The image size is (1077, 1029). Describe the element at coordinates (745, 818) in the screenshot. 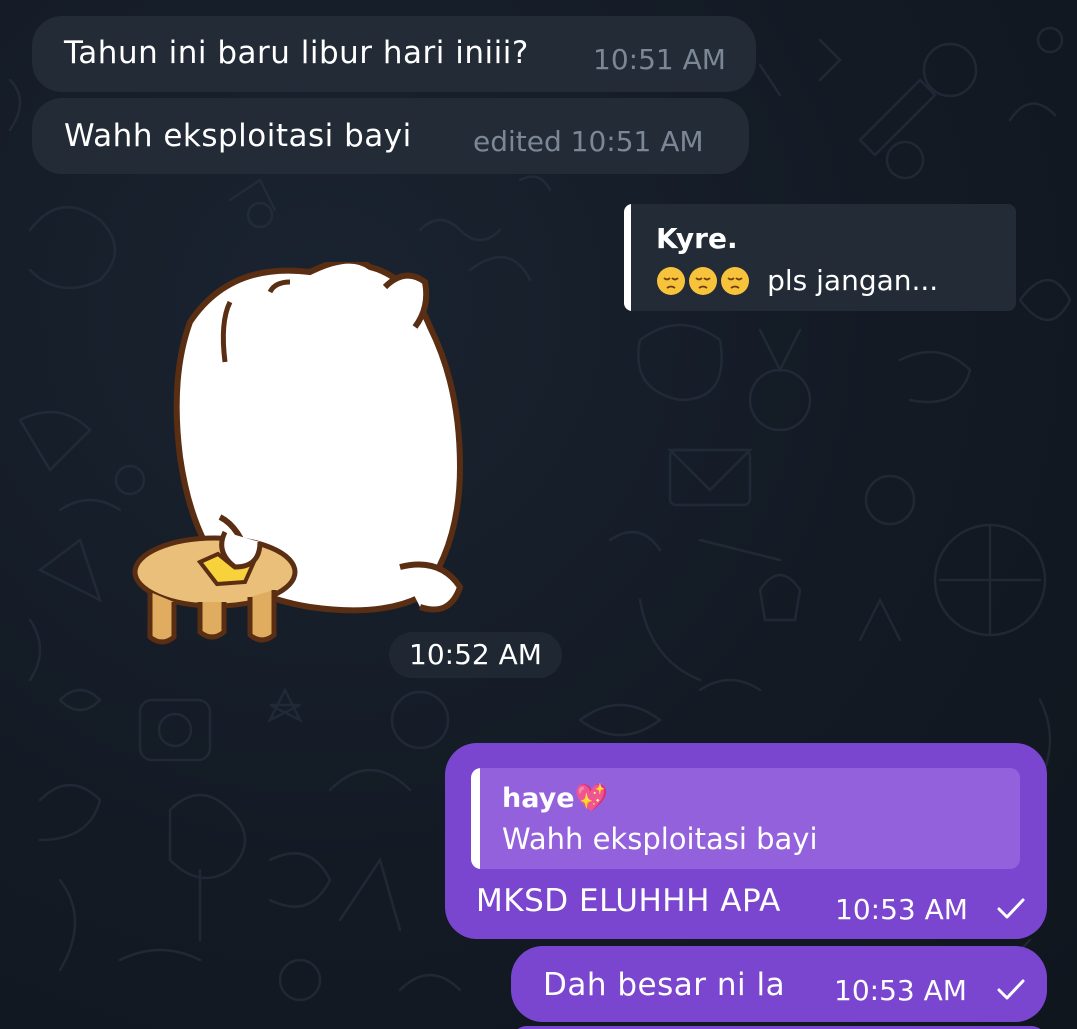

I see `quoted-message: haye💖 Wahh eksploitasi bayi` at that location.